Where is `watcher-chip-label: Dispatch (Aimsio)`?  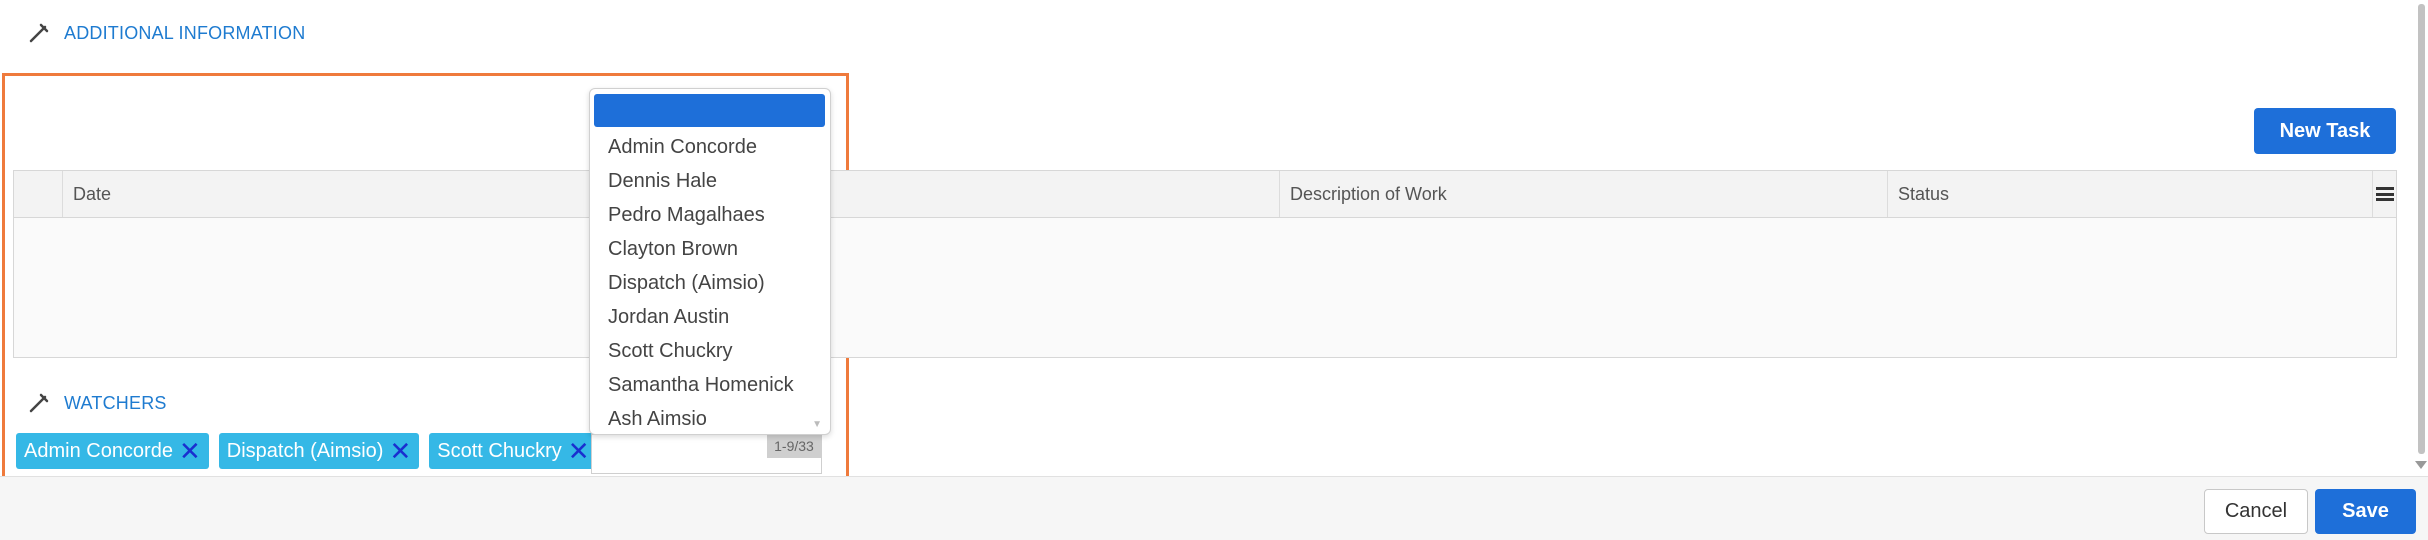
watcher-chip-label: Dispatch (Aimsio) is located at coordinates (305, 450).